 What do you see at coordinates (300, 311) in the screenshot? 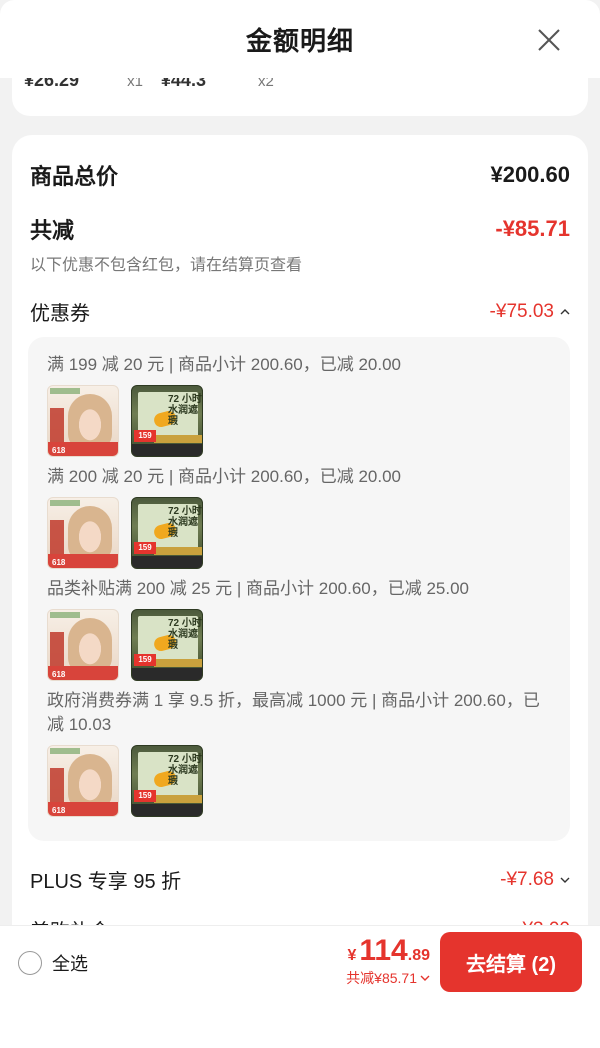
I see `coupon-row: 优惠券 -¥75.03` at bounding box center [300, 311].